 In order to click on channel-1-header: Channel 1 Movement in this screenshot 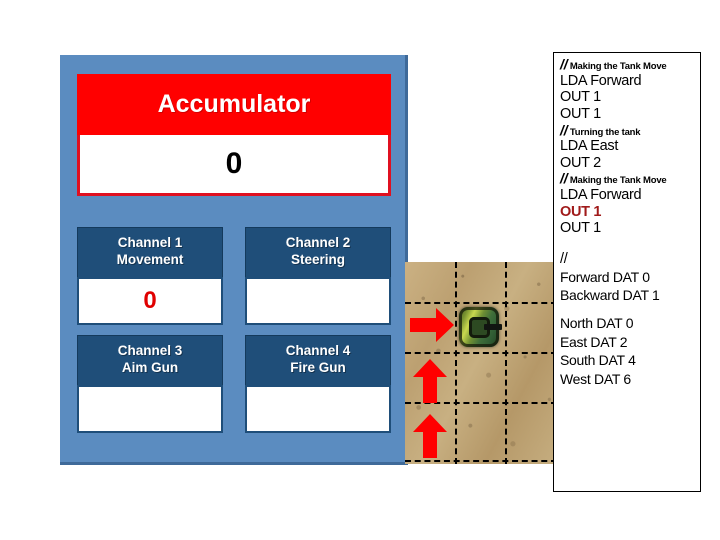, I will do `click(150, 252)`.